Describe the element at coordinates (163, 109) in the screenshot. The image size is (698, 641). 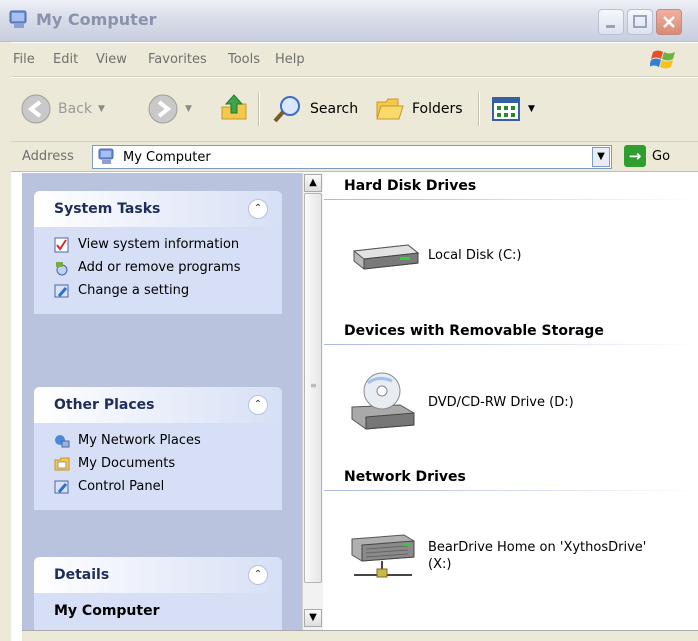
I see `forward-arrow-icon` at that location.